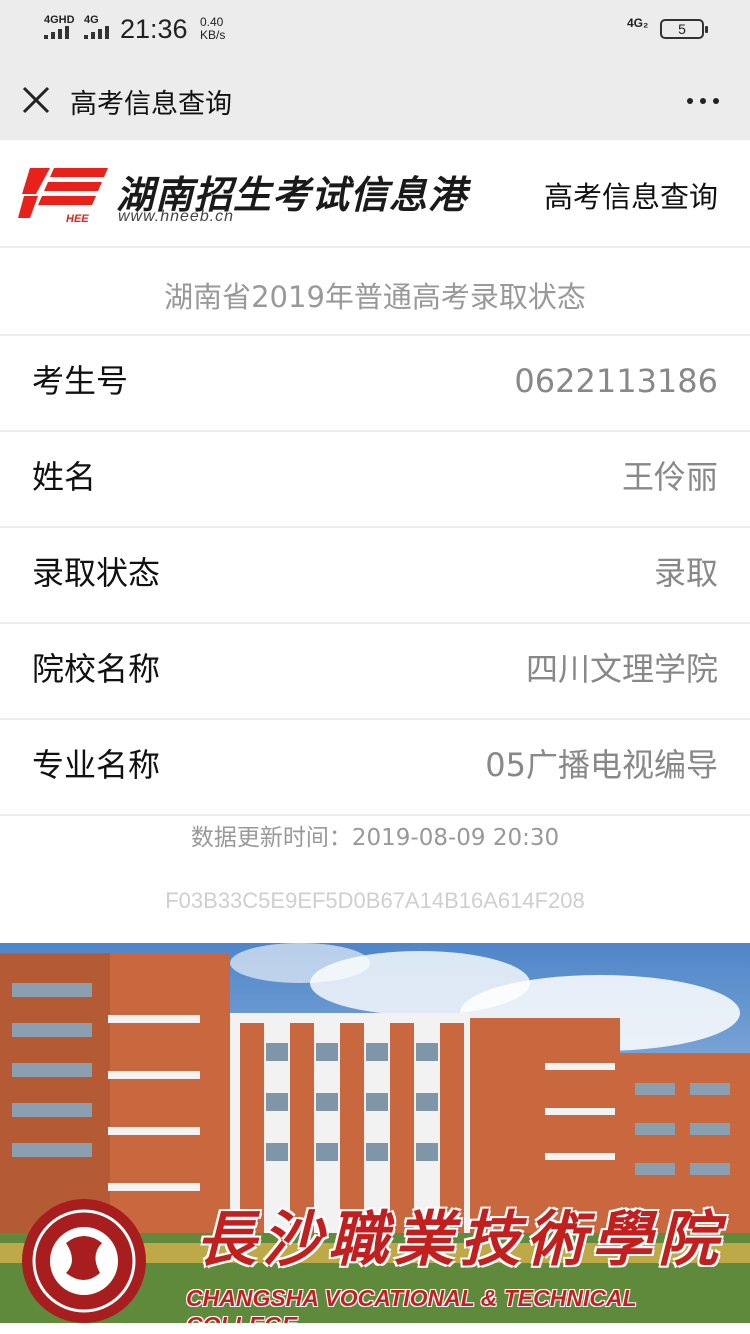 The image size is (750, 1334). What do you see at coordinates (96, 765) in the screenshot?
I see `info-label: 专业名称` at bounding box center [96, 765].